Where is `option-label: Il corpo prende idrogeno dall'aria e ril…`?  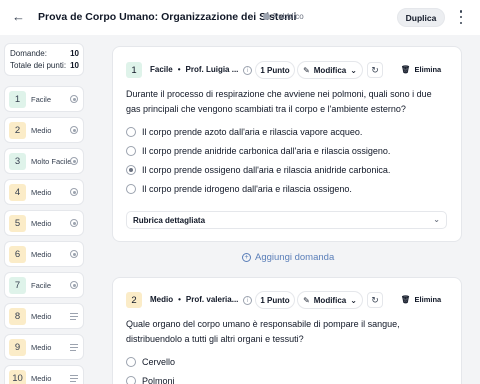 option-label: Il corpo prende idrogeno dall'aria e ril… is located at coordinates (247, 189).